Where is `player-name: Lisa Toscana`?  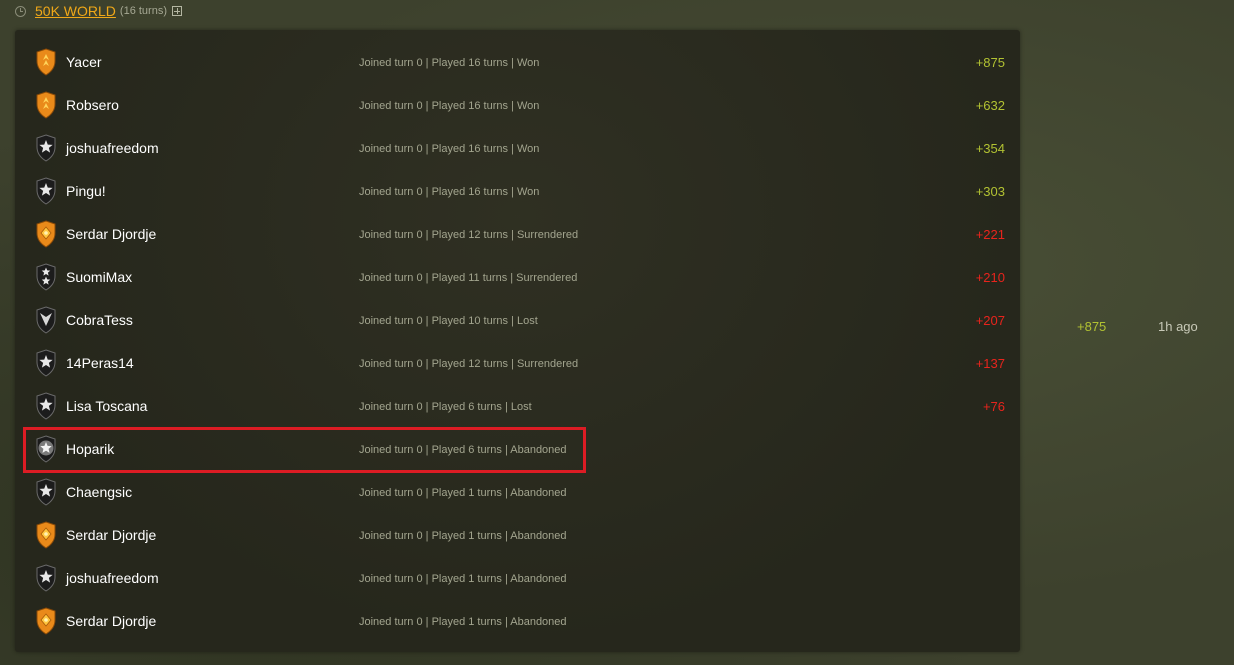 player-name: Lisa Toscana is located at coordinates (106, 406).